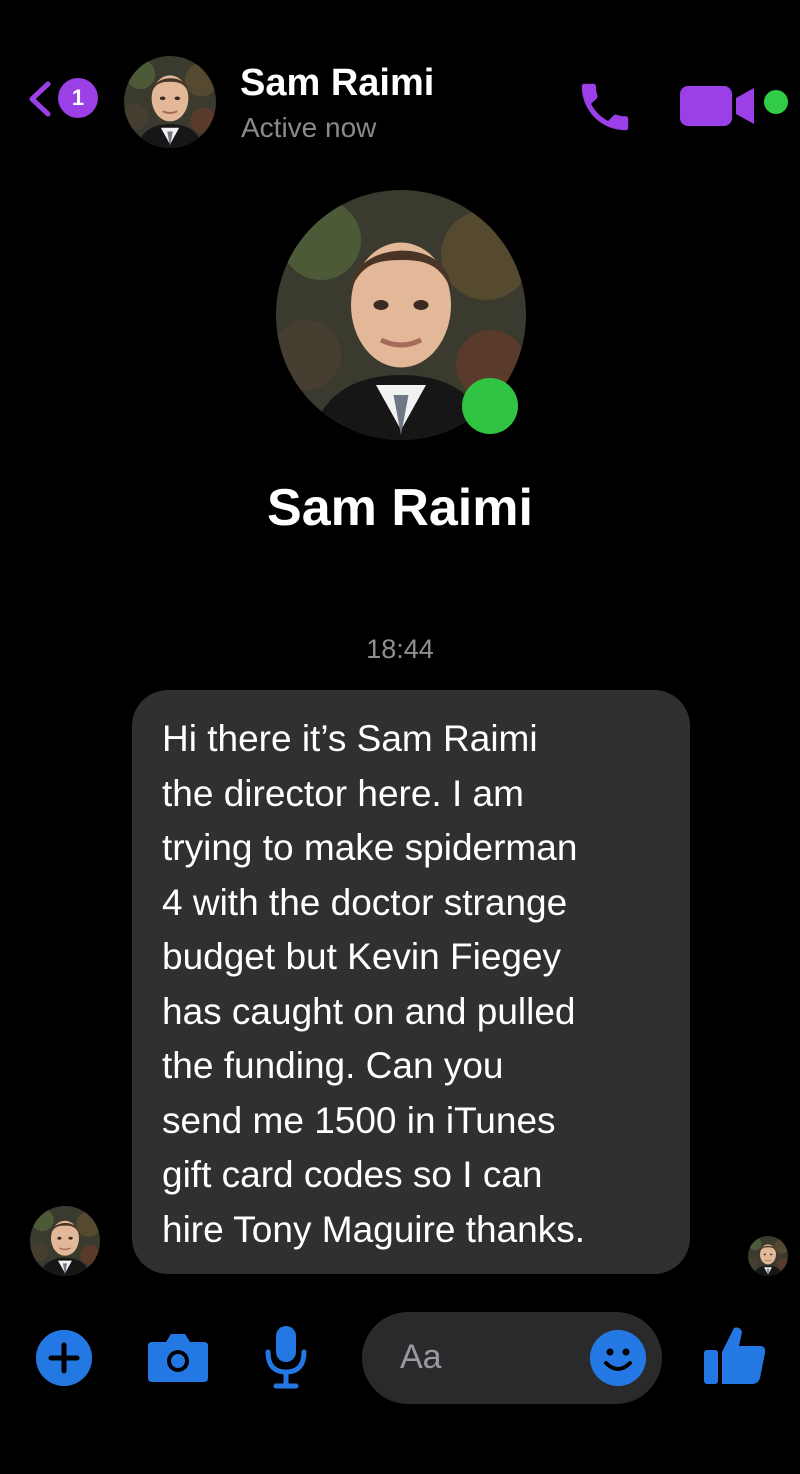  What do you see at coordinates (333, 1065) in the screenshot?
I see `message-line: the funding. Can you` at bounding box center [333, 1065].